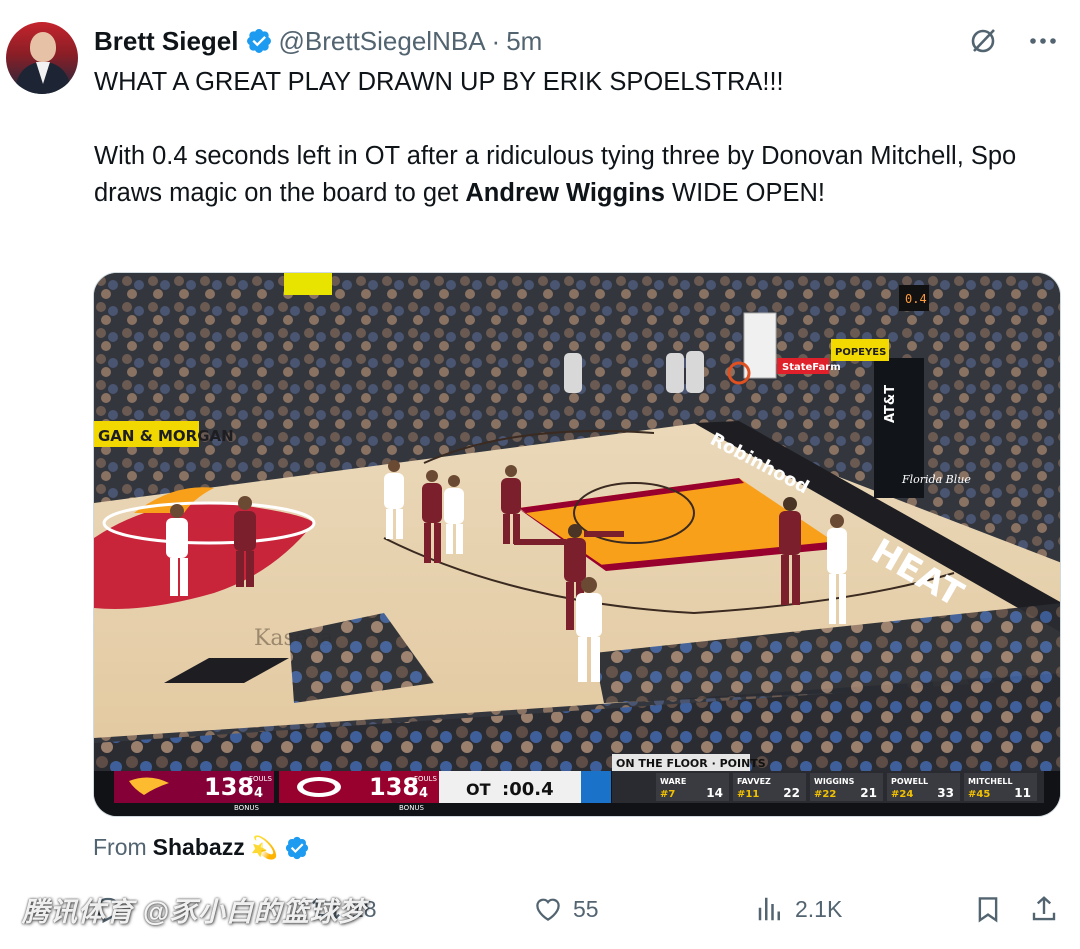 Image resolution: width=1080 pixels, height=949 pixels. I want to click on author-name: Brett Siegel, so click(166, 41).